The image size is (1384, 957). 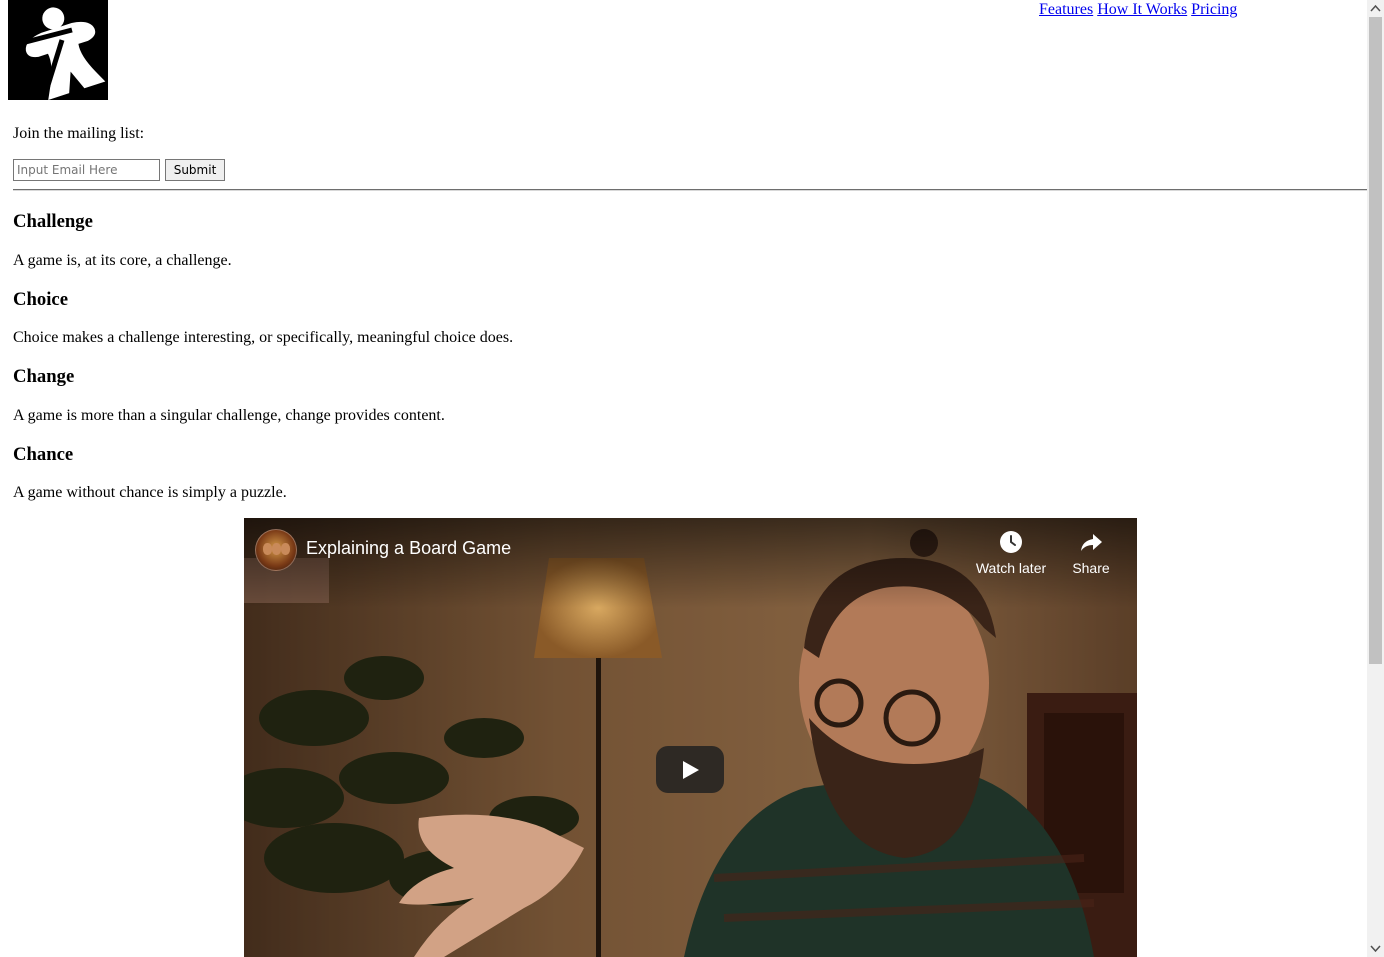 I want to click on nav-link-features: Features, so click(x=1066, y=9).